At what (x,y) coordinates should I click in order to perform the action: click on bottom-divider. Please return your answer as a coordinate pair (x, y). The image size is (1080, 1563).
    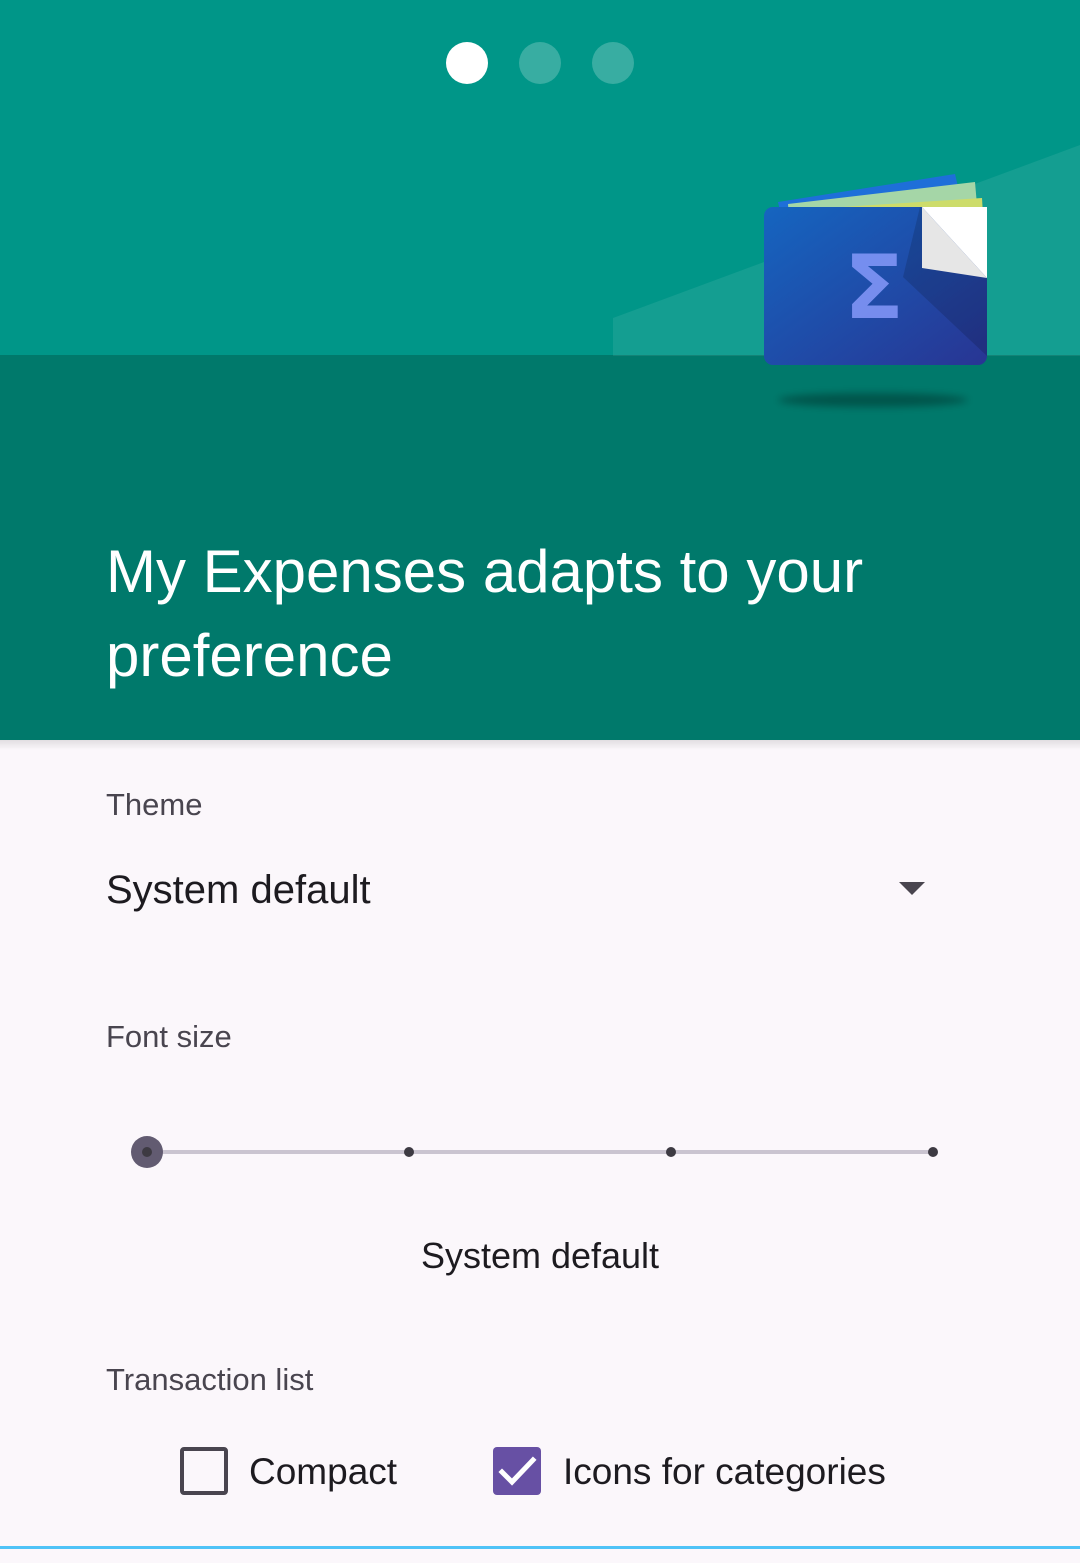
    Looking at the image, I should click on (540, 1547).